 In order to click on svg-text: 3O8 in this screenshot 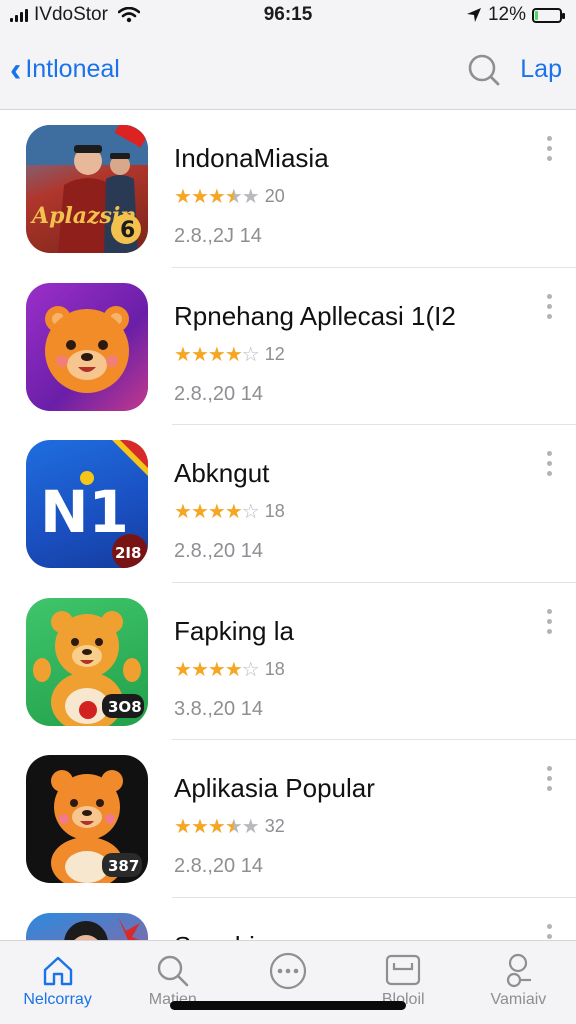, I will do `click(125, 707)`.